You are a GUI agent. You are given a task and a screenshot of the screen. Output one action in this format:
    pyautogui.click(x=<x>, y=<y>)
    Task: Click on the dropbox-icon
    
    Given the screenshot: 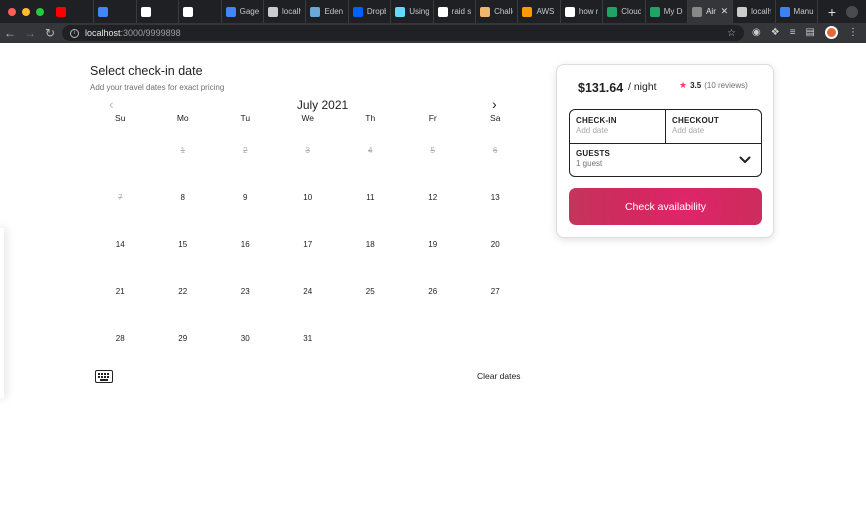 What is the action you would take?
    pyautogui.click(x=357, y=11)
    